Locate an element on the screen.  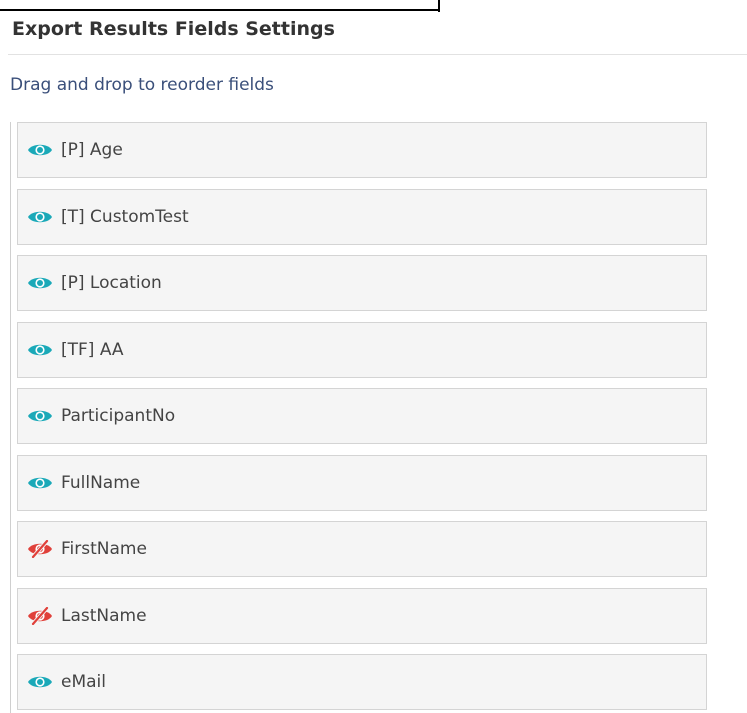
clipped-rule is located at coordinates (220, 10).